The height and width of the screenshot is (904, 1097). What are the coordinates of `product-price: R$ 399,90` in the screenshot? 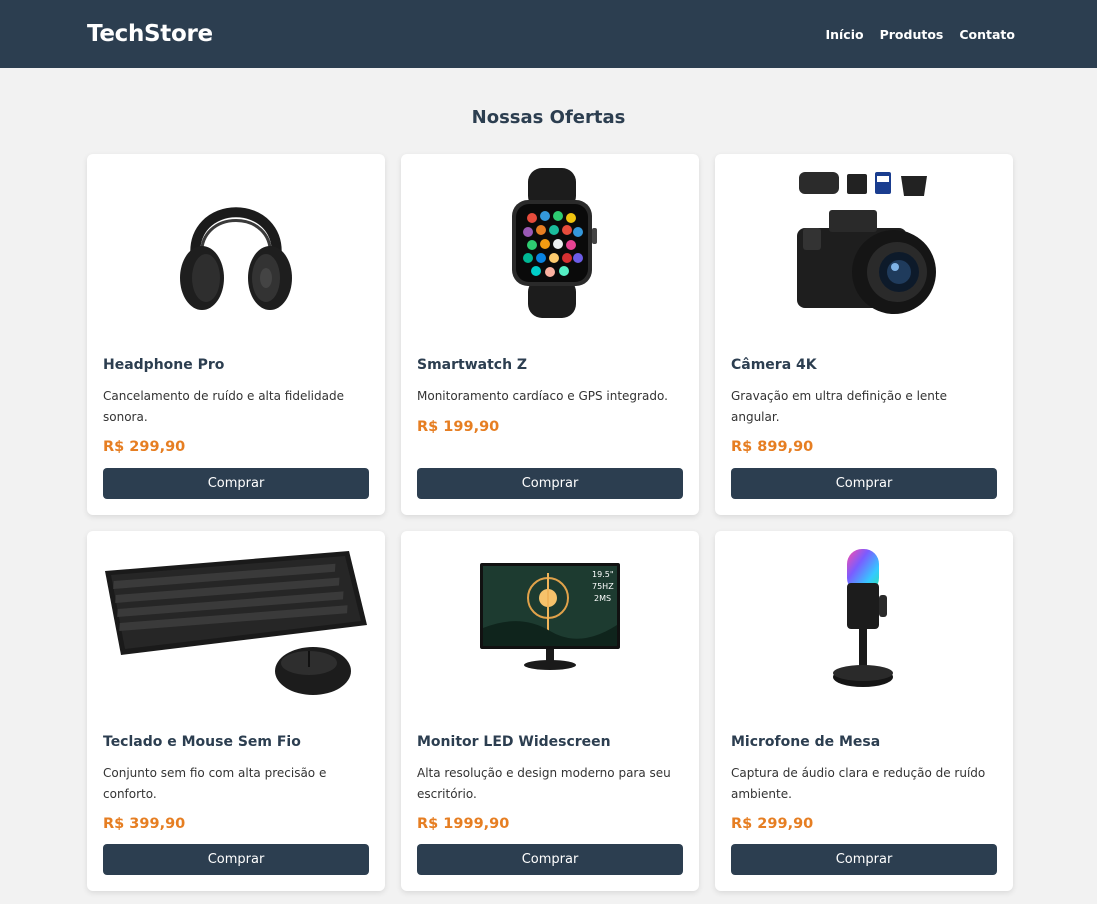 It's located at (144, 824).